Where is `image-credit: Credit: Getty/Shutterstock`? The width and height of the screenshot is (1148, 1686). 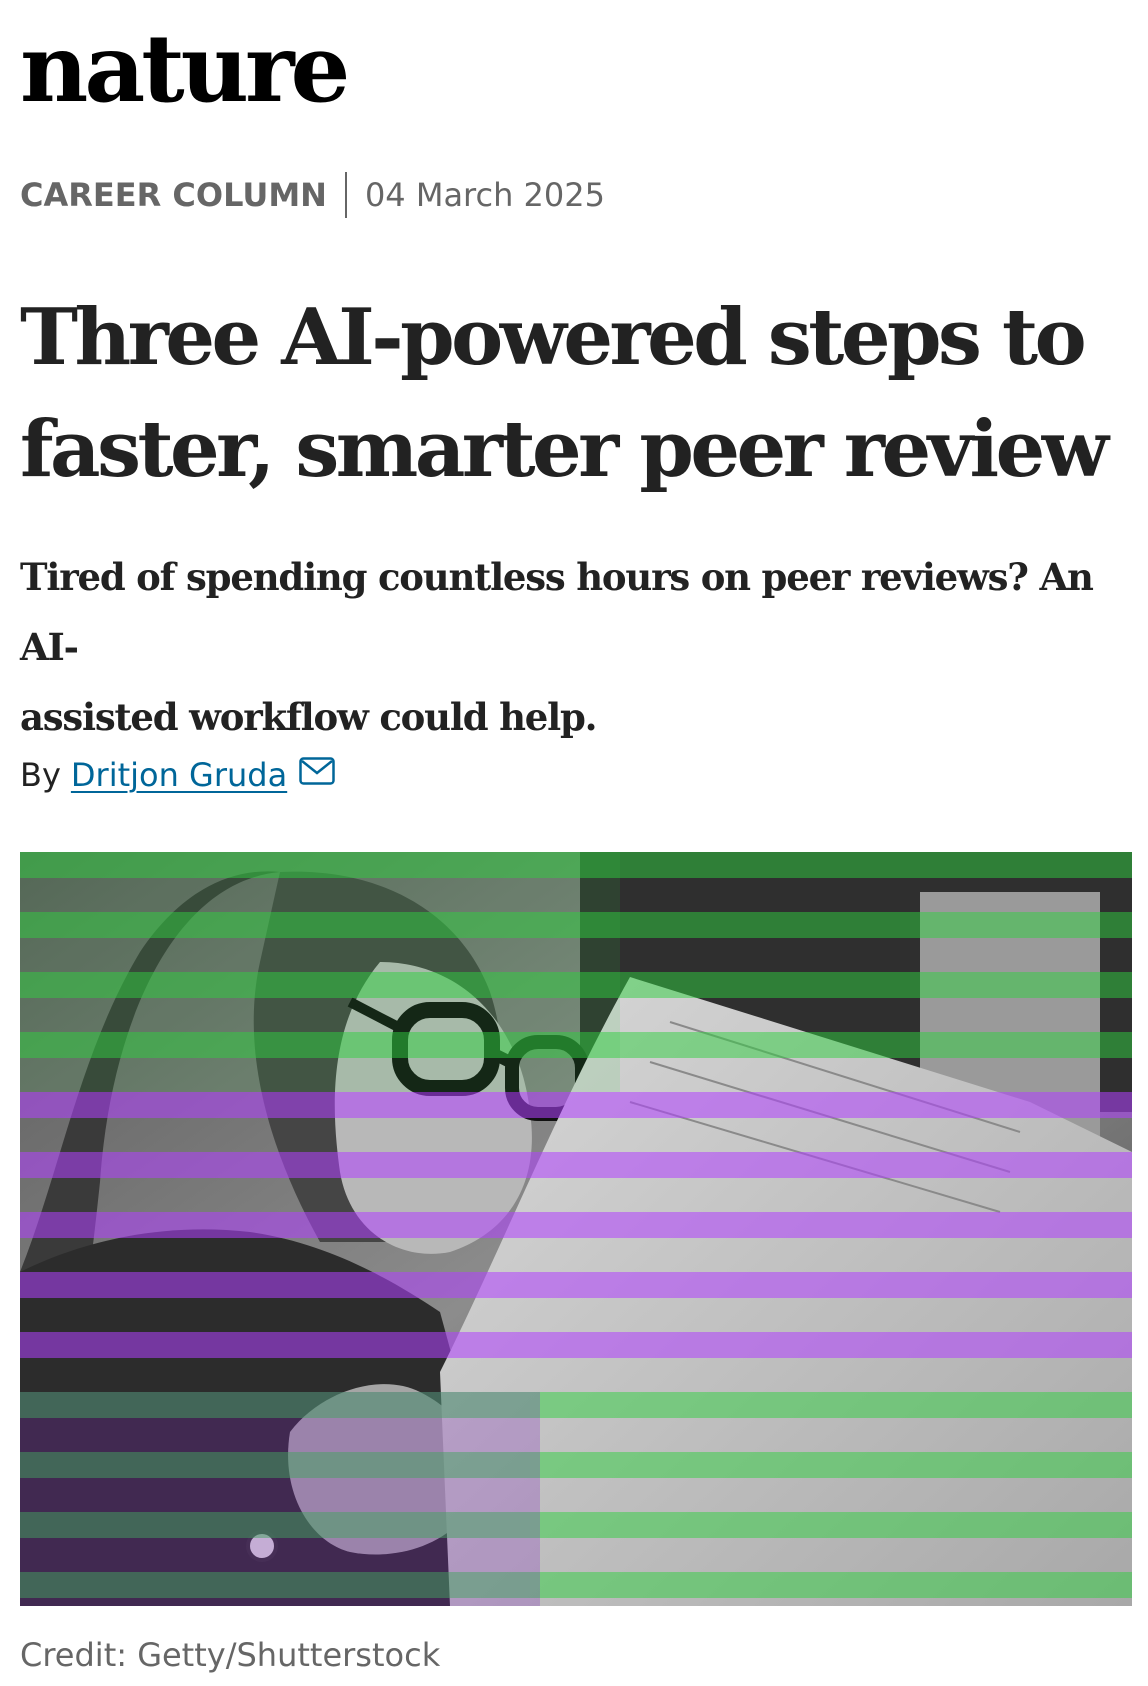 image-credit: Credit: Getty/Shutterstock is located at coordinates (230, 1655).